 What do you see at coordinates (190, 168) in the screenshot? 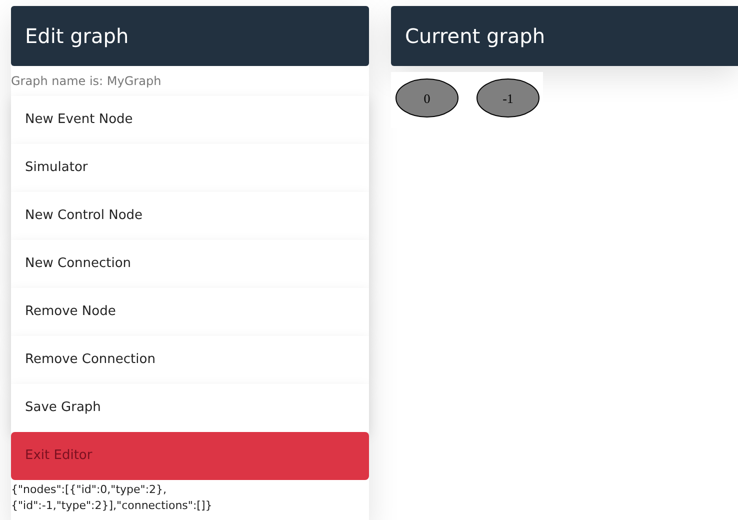
I see `menu-button: Simulator` at bounding box center [190, 168].